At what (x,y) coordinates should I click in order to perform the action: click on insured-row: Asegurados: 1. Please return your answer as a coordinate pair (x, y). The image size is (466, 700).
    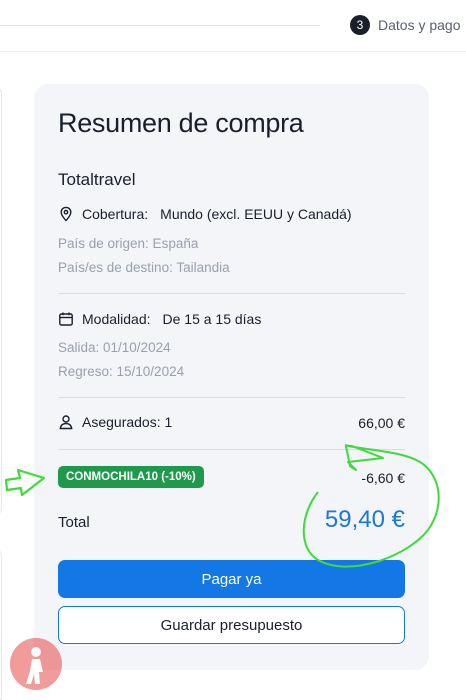
    Looking at the image, I should click on (115, 422).